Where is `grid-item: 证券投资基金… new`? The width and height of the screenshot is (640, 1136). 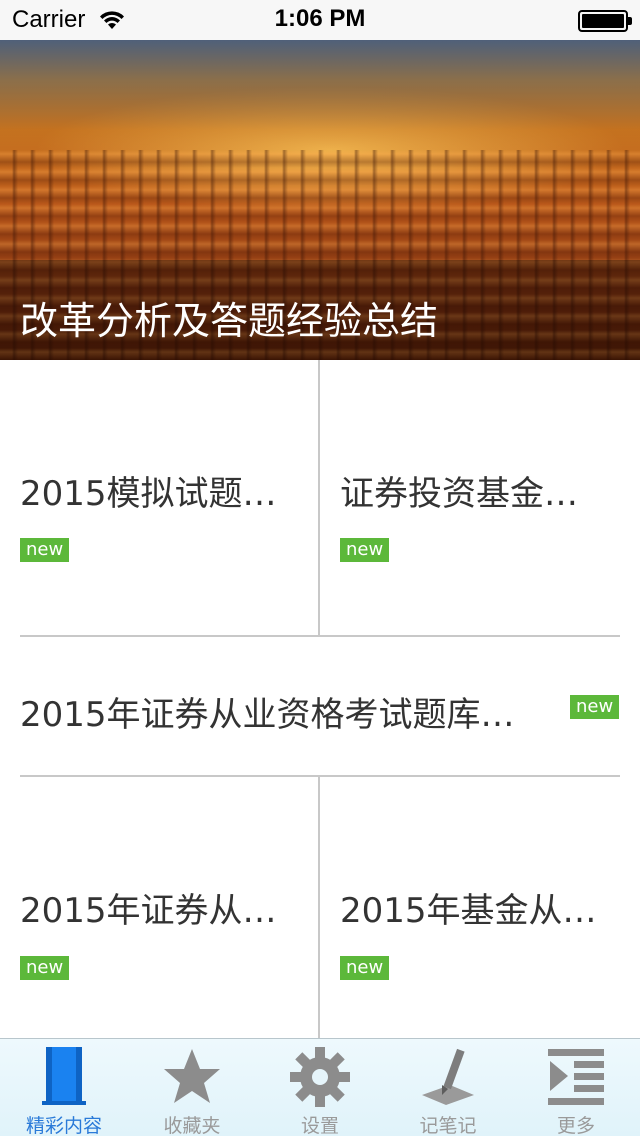
grid-item: 证券投资基金… new is located at coordinates (480, 498).